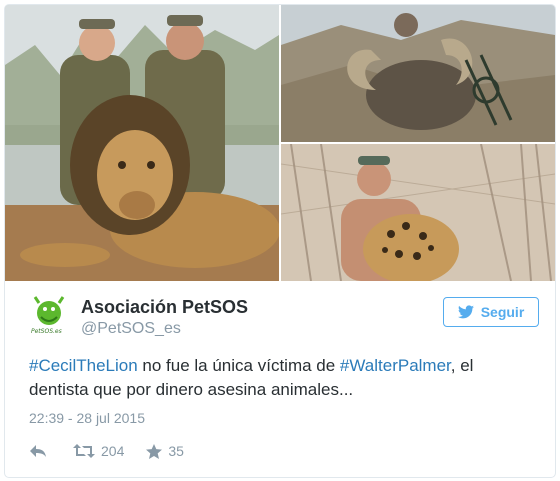 The height and width of the screenshot is (481, 560). What do you see at coordinates (418, 212) in the screenshot?
I see `photo-leopard-hunt` at bounding box center [418, 212].